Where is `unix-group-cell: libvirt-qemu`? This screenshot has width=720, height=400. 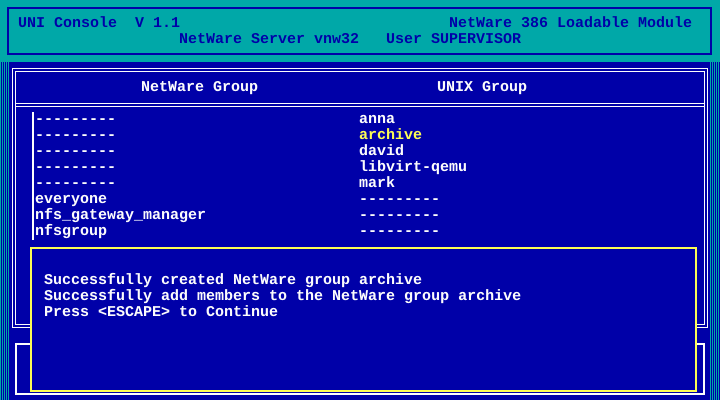
unix-group-cell: libvirt-qemu is located at coordinates (527, 168).